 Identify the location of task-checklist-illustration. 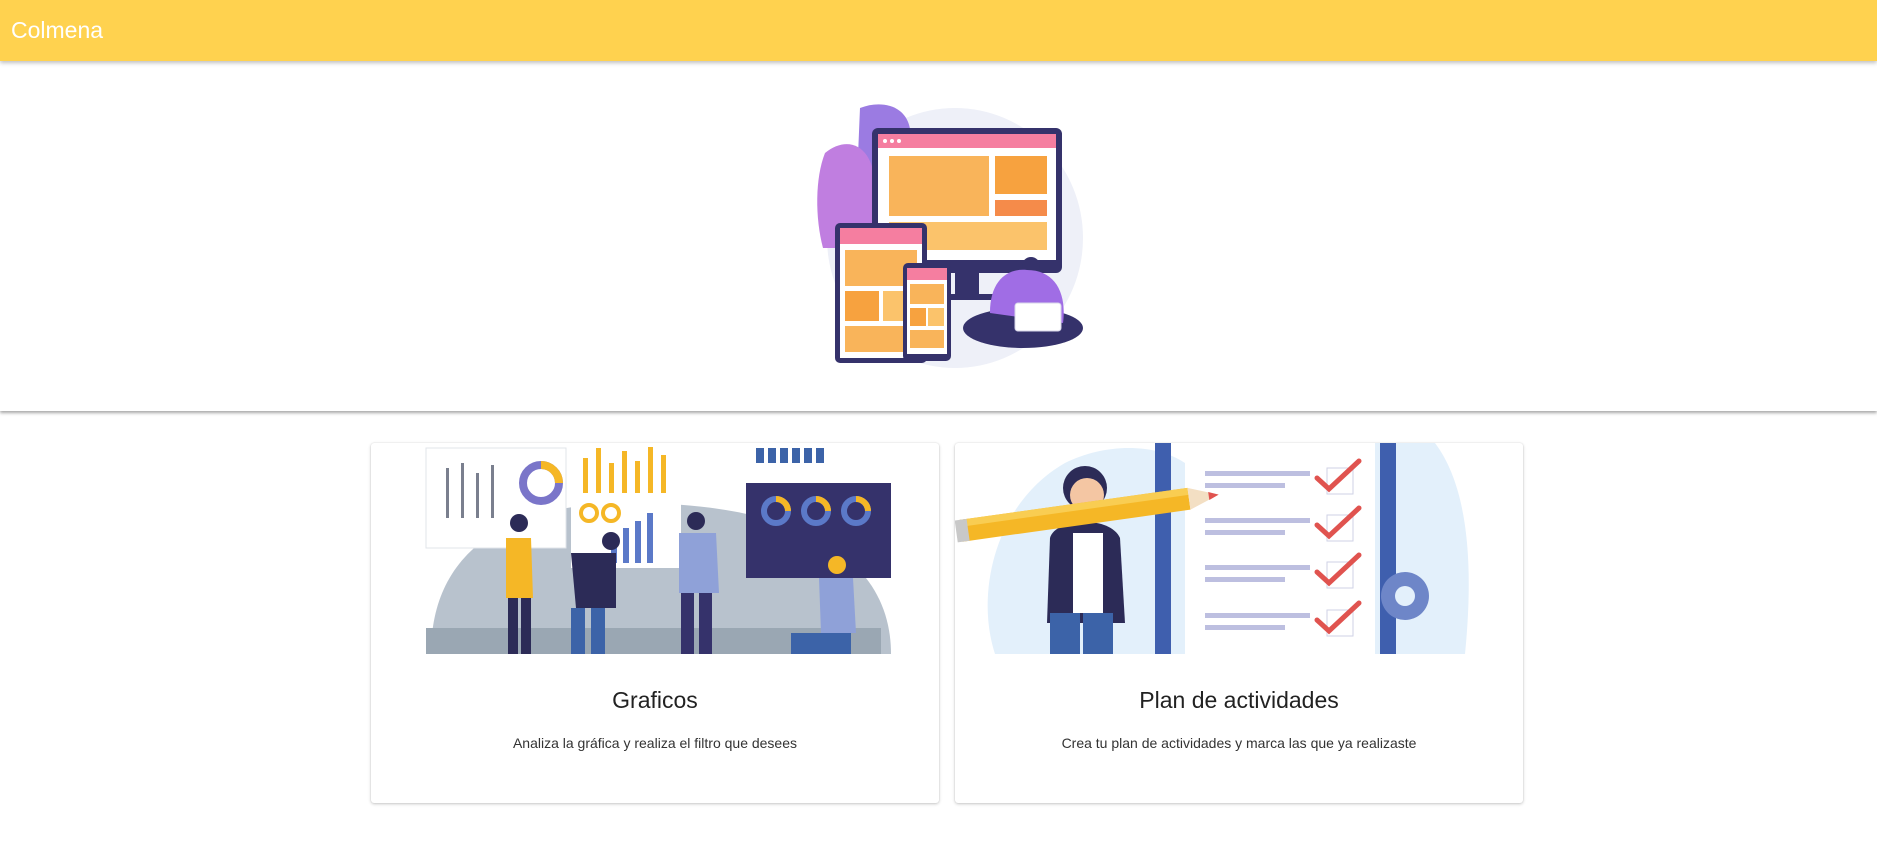
(1212, 548).